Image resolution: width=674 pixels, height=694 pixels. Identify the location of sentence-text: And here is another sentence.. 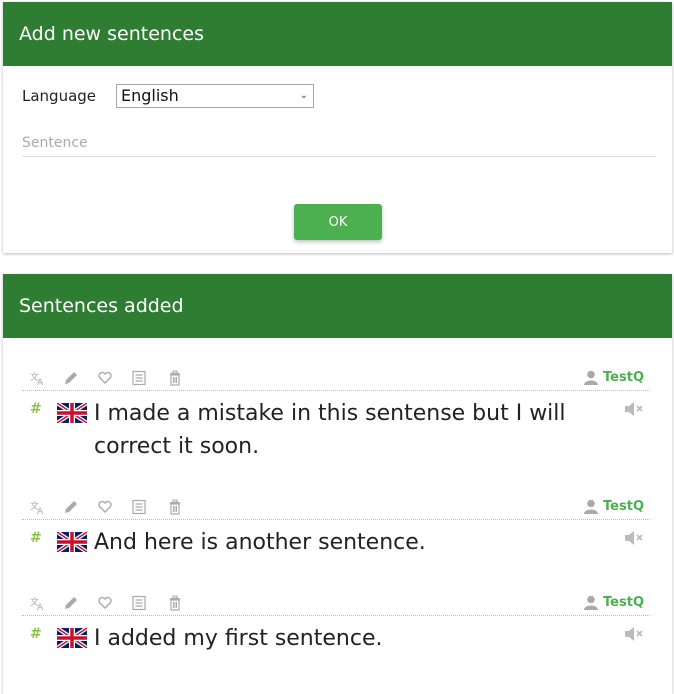
(260, 542).